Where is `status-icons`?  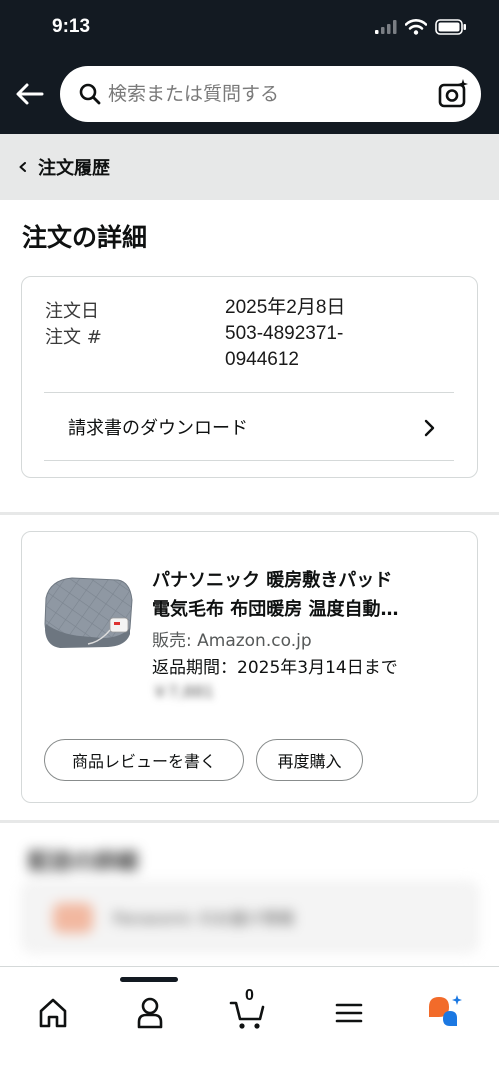 status-icons is located at coordinates (421, 27).